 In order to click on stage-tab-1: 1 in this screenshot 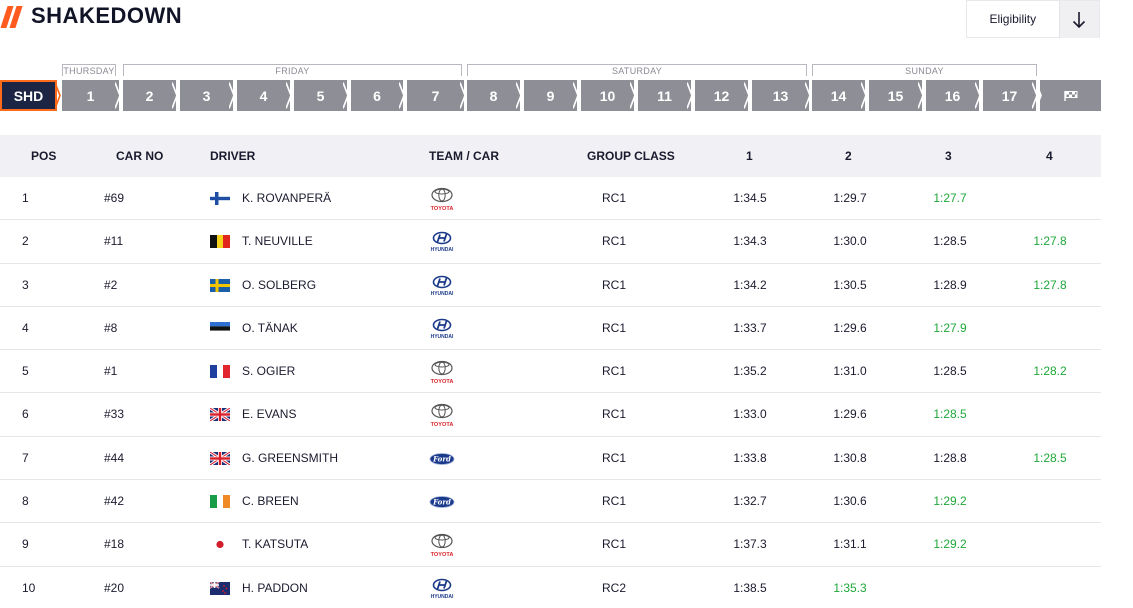, I will do `click(90, 95)`.